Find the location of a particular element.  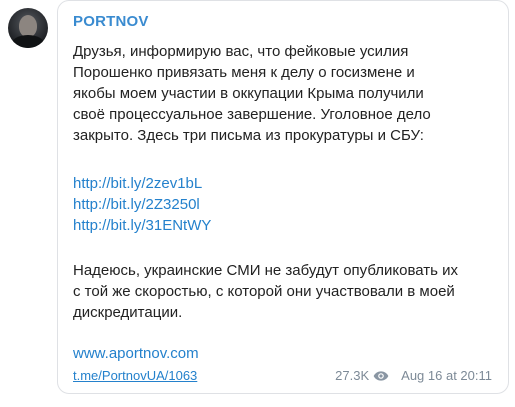

message-website: www.aportnov.com is located at coordinates (283, 353).